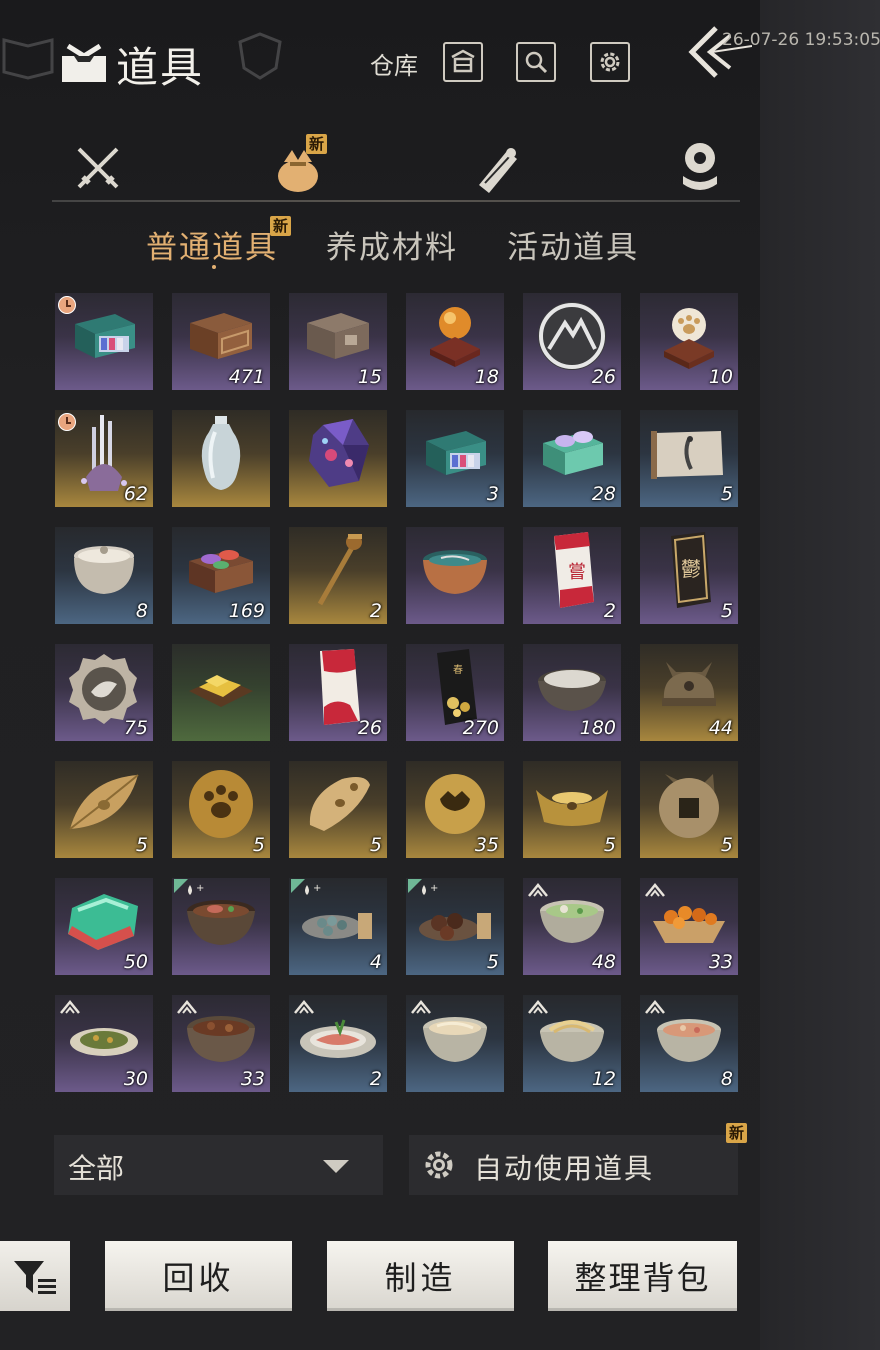 Image resolution: width=880 pixels, height=1350 pixels. What do you see at coordinates (564, 1168) in the screenshot?
I see `auto-use-label: 自动使用道具` at bounding box center [564, 1168].